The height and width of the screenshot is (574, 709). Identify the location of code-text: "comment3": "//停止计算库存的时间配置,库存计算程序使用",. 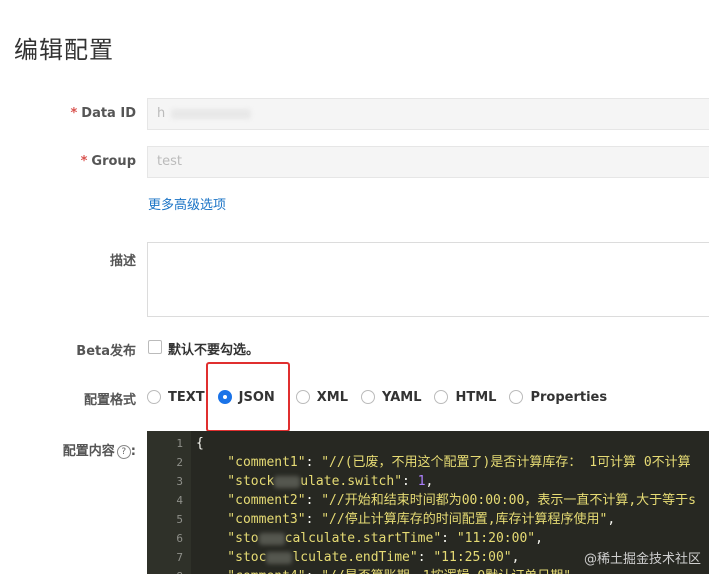
(405, 519).